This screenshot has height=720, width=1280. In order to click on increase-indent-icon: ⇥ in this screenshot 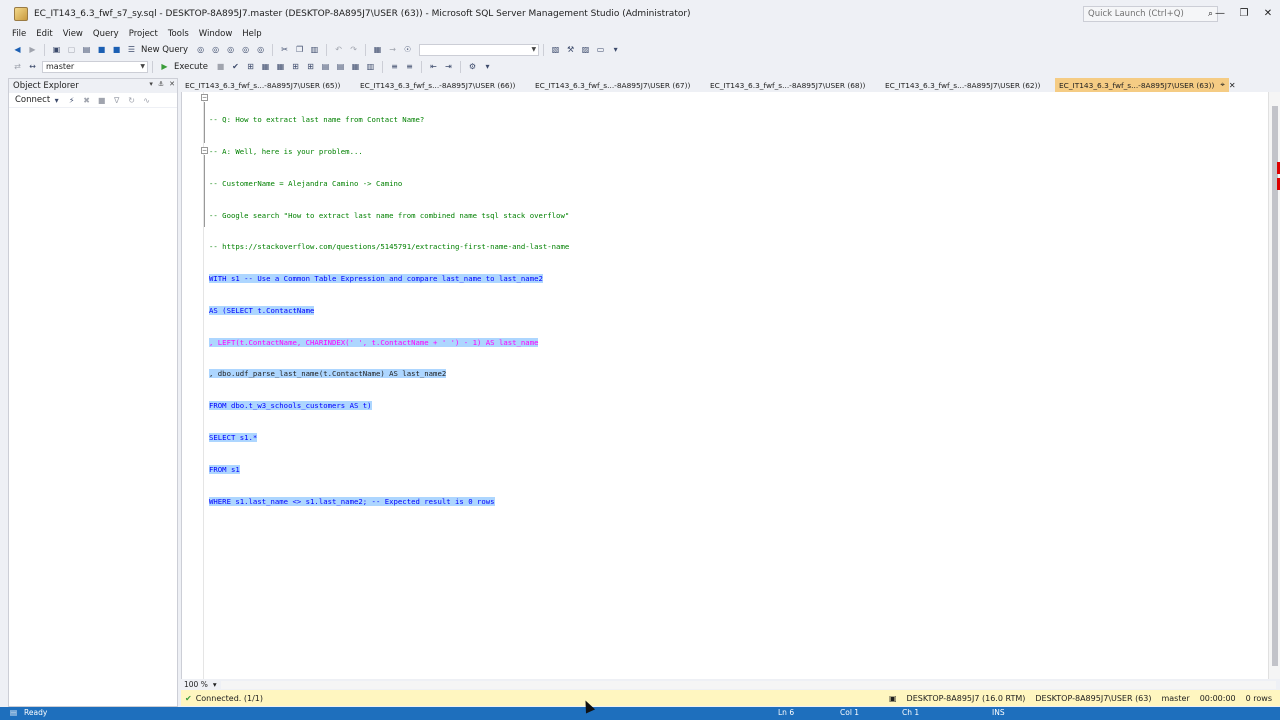, I will do `click(448, 66)`.